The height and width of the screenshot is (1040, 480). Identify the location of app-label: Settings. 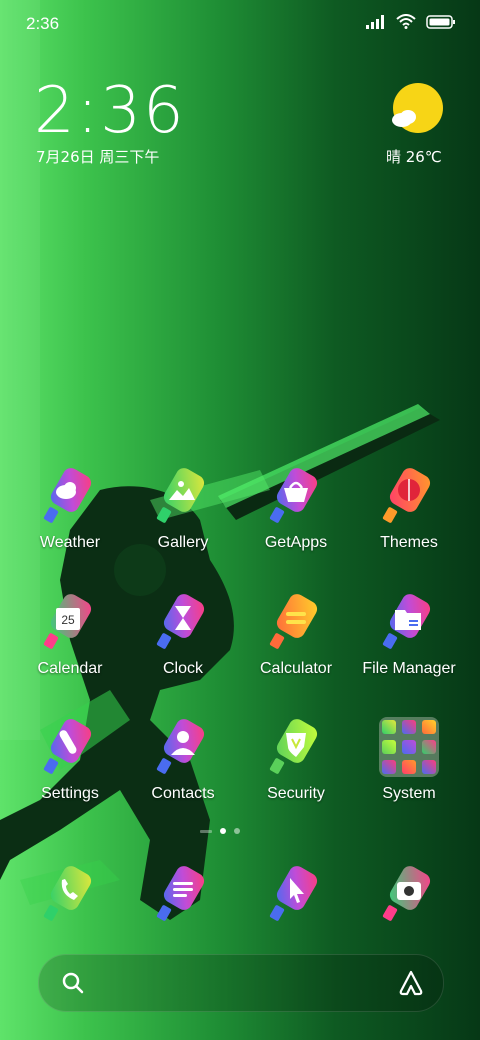
(70, 793).